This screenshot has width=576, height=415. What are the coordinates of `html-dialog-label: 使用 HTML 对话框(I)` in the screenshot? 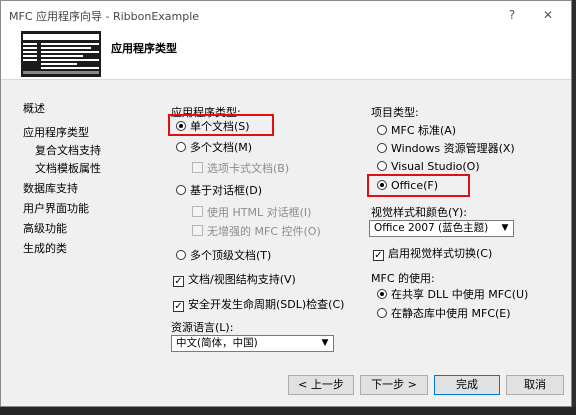 It's located at (259, 212).